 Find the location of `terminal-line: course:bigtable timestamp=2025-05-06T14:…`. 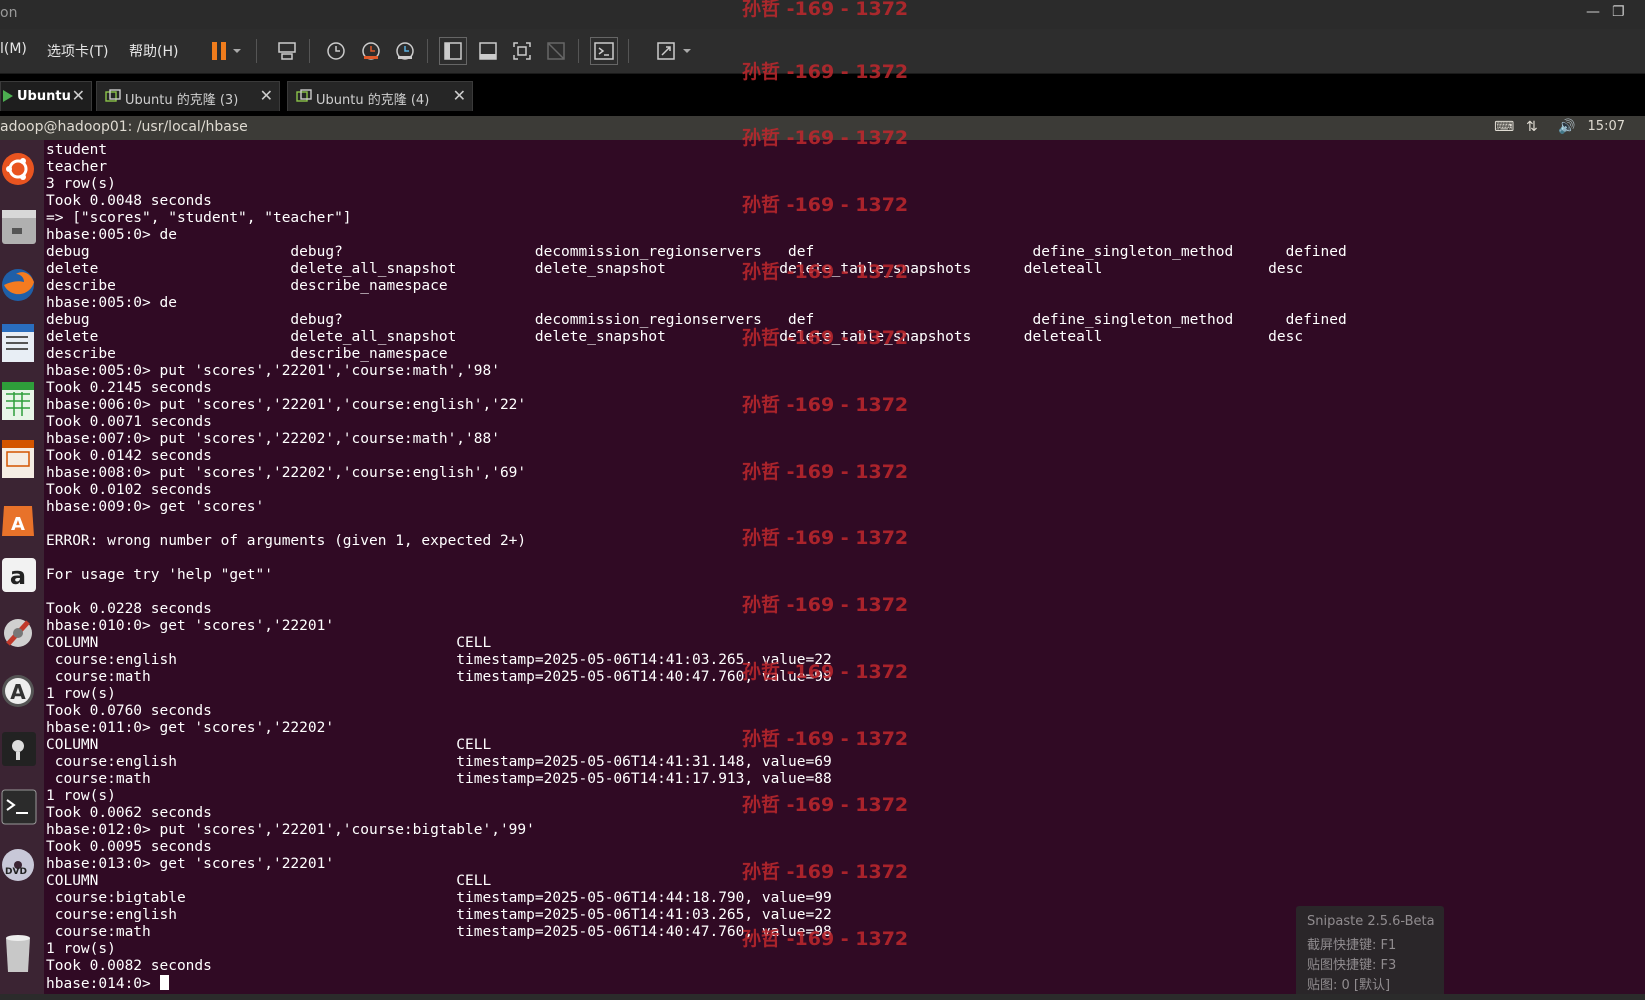

terminal-line: course:bigtable timestamp=2025-05-06T14:… is located at coordinates (439, 898).